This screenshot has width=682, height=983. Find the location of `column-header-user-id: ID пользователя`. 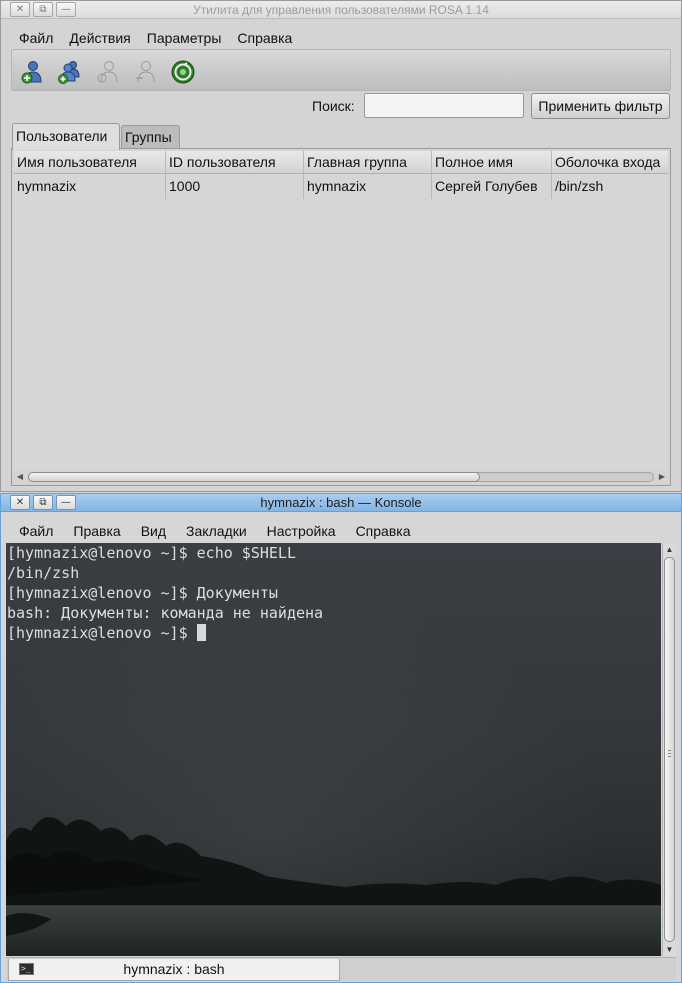

column-header-user-id: ID пользователя is located at coordinates (235, 162).